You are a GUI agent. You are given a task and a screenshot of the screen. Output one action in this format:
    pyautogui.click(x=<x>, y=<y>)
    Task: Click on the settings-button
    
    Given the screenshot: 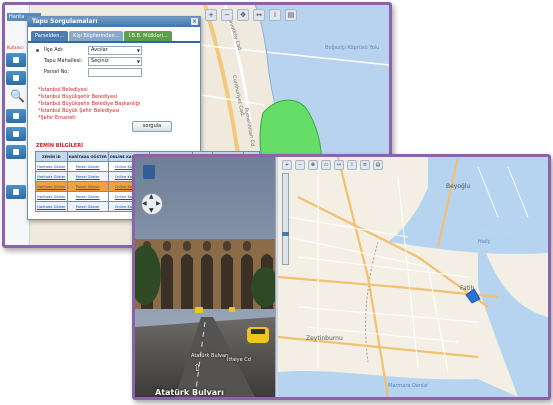 What is the action you would take?
    pyautogui.click(x=16, y=152)
    